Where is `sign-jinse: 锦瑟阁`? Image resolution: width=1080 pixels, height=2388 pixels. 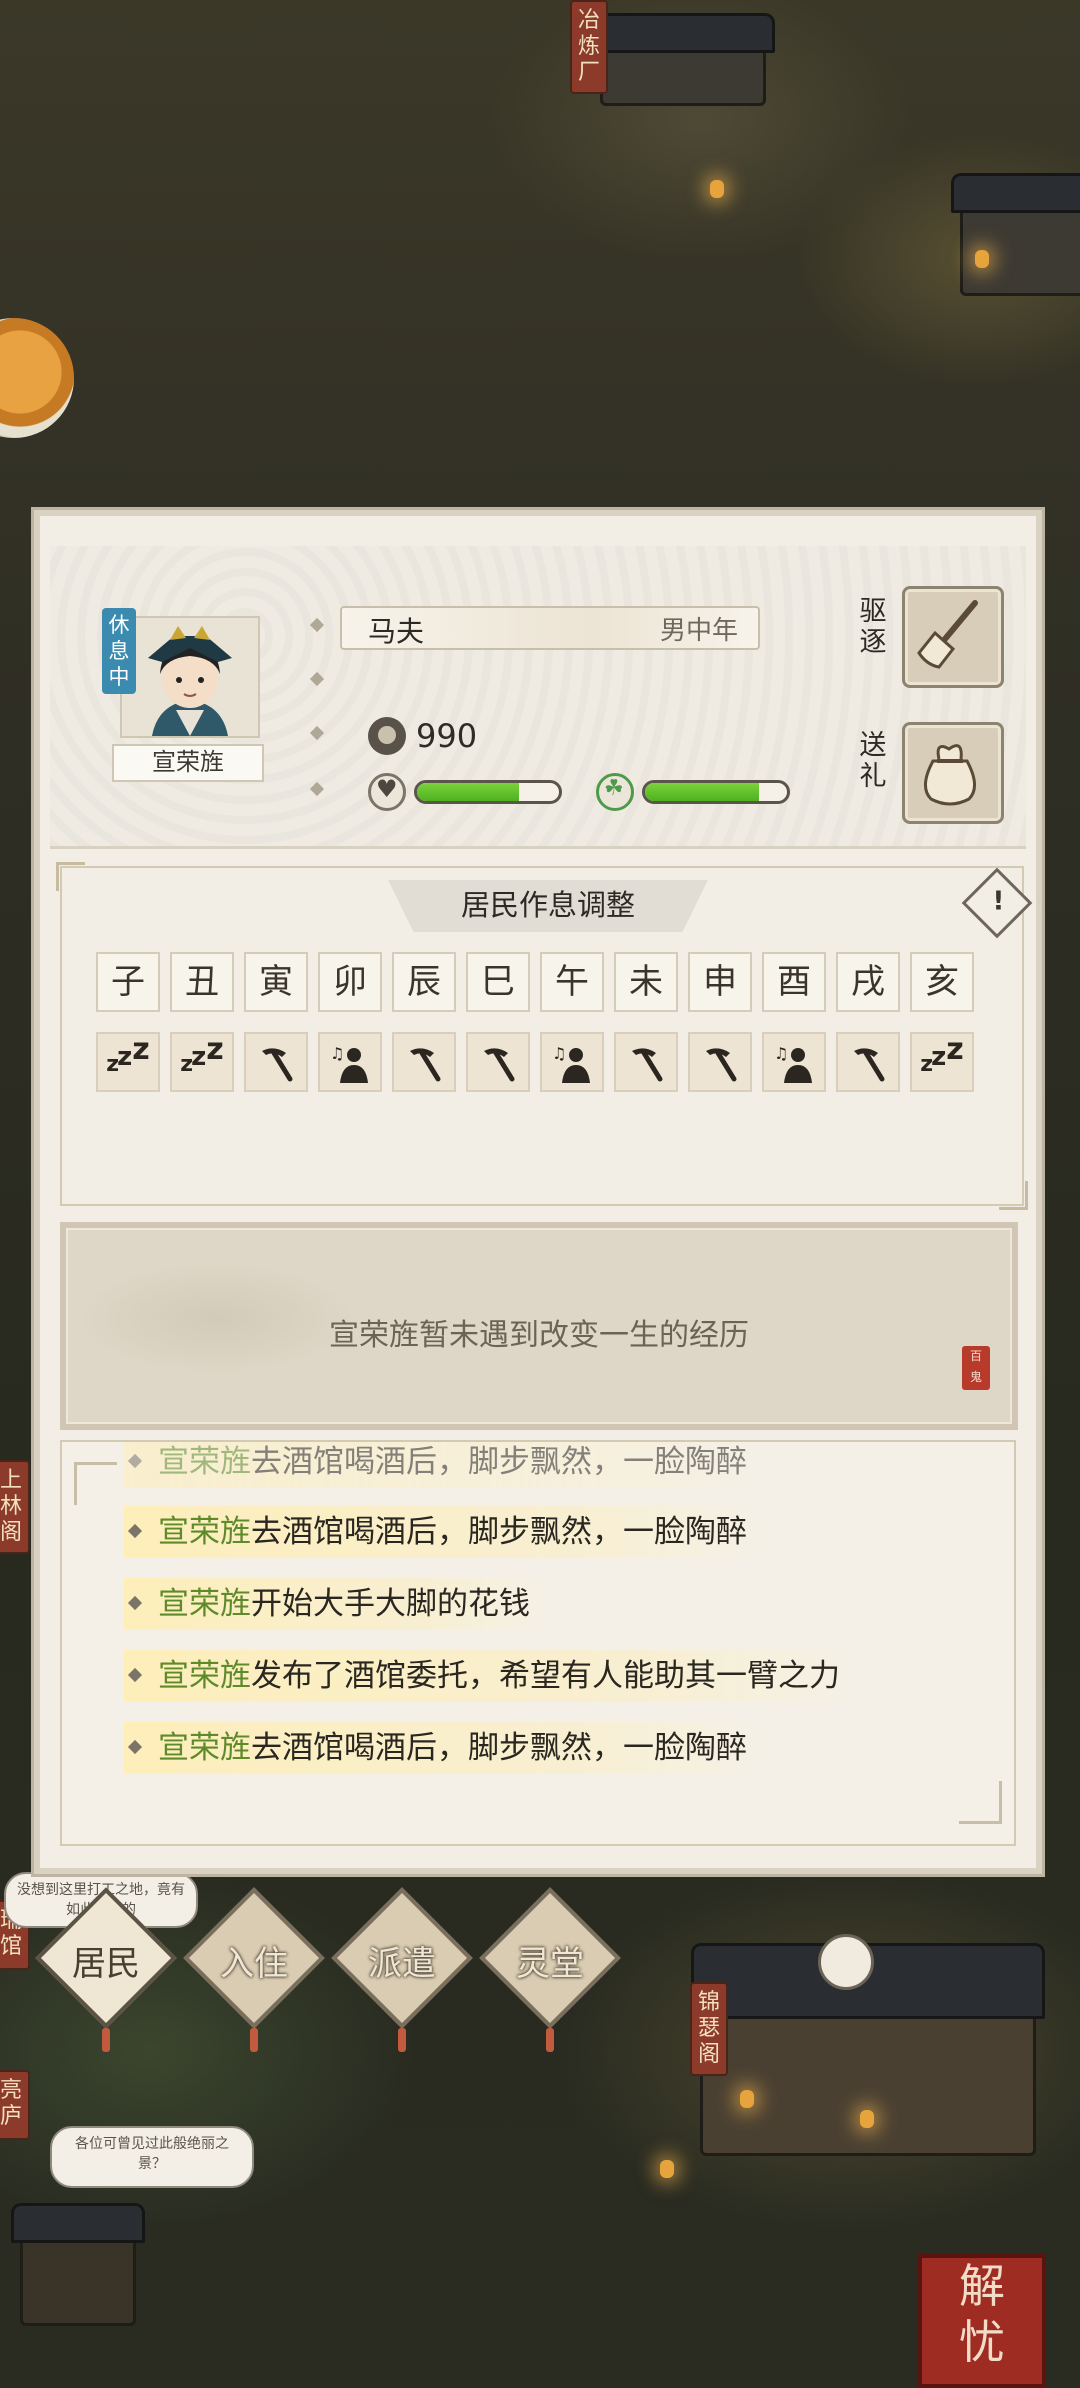 sign-jinse: 锦瑟阁 is located at coordinates (709, 2029).